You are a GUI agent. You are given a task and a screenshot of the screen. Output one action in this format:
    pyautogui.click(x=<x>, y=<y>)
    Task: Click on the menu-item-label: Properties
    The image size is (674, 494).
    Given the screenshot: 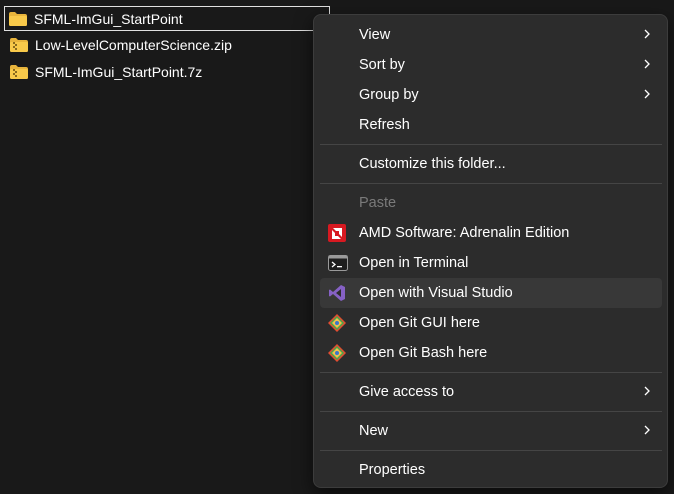 What is the action you would take?
    pyautogui.click(x=392, y=470)
    